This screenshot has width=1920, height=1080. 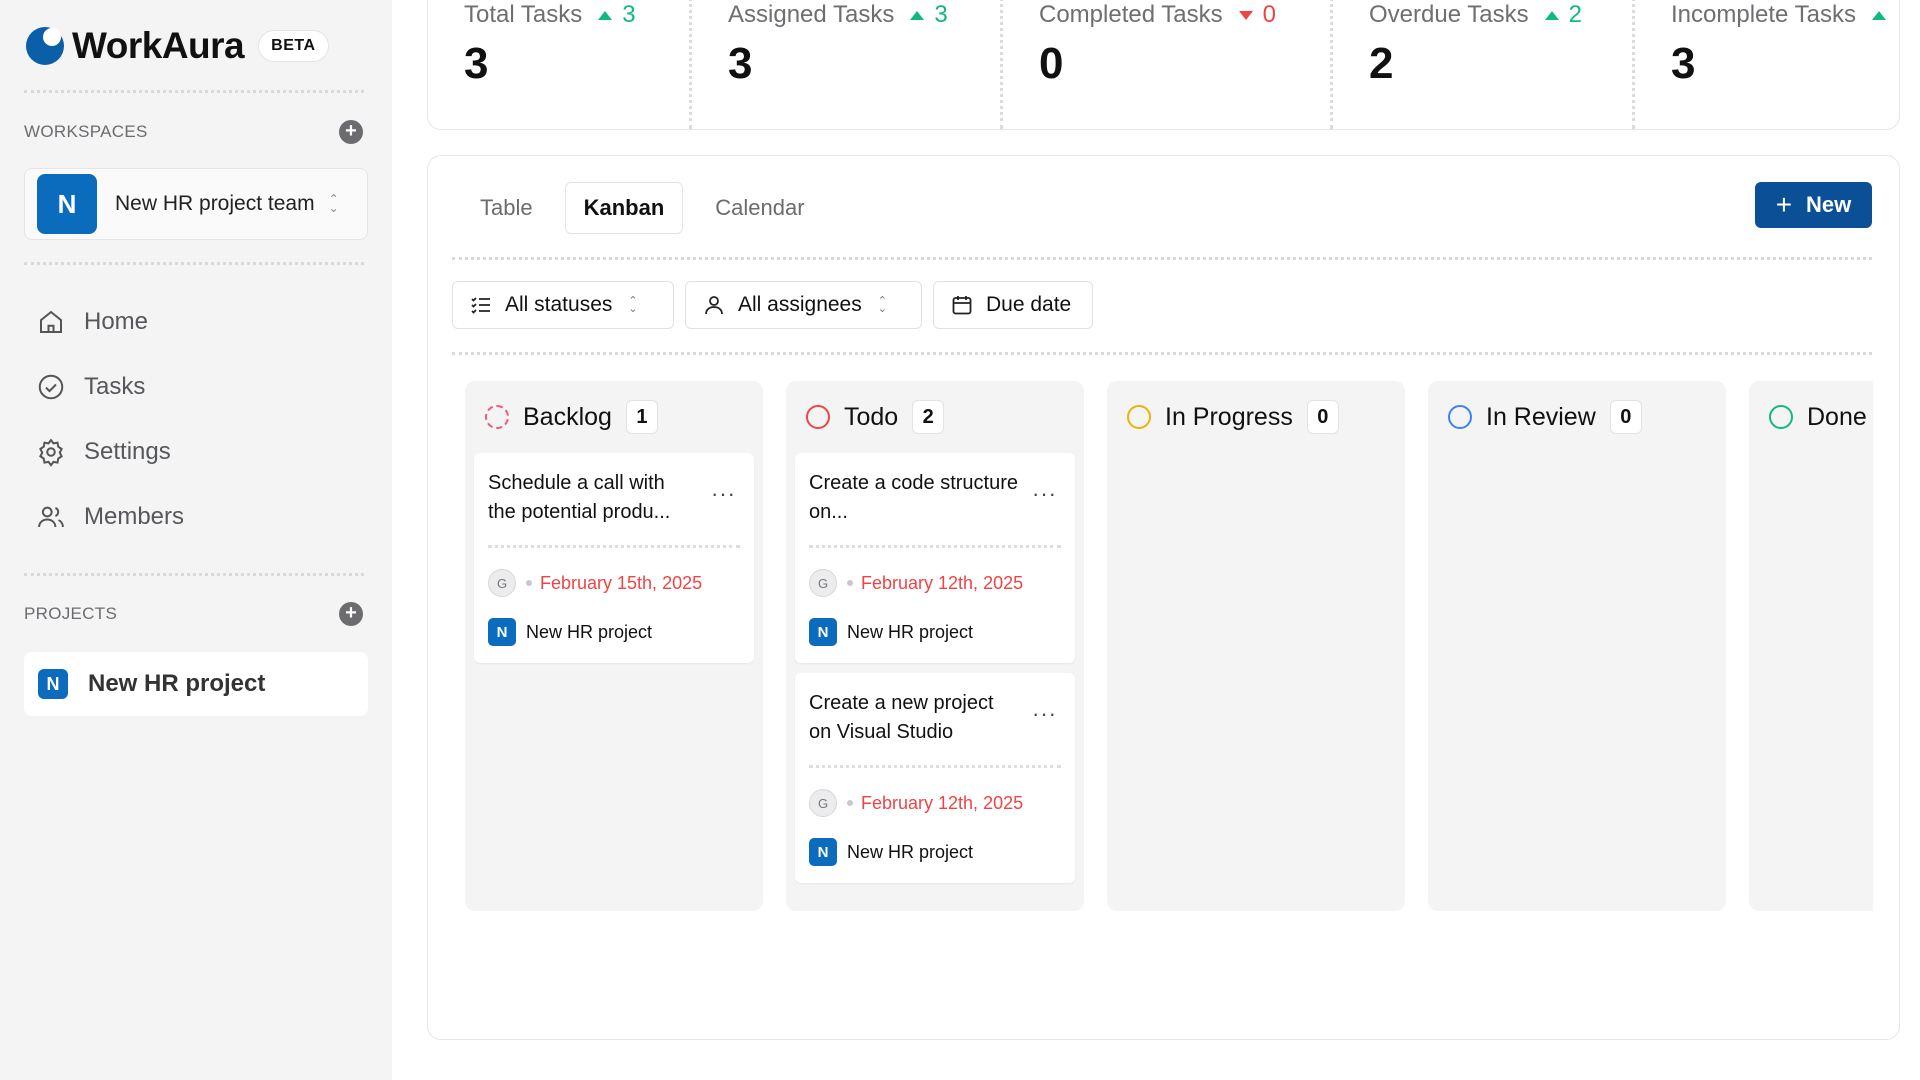 What do you see at coordinates (1449, 14) in the screenshot?
I see `stat-label: Overdue Tasks` at bounding box center [1449, 14].